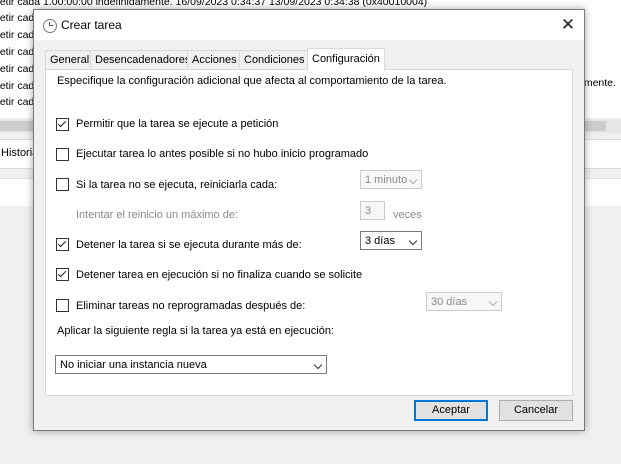 The width and height of the screenshot is (621, 464). Describe the element at coordinates (70, 59) in the screenshot. I see `tab-general: General` at that location.